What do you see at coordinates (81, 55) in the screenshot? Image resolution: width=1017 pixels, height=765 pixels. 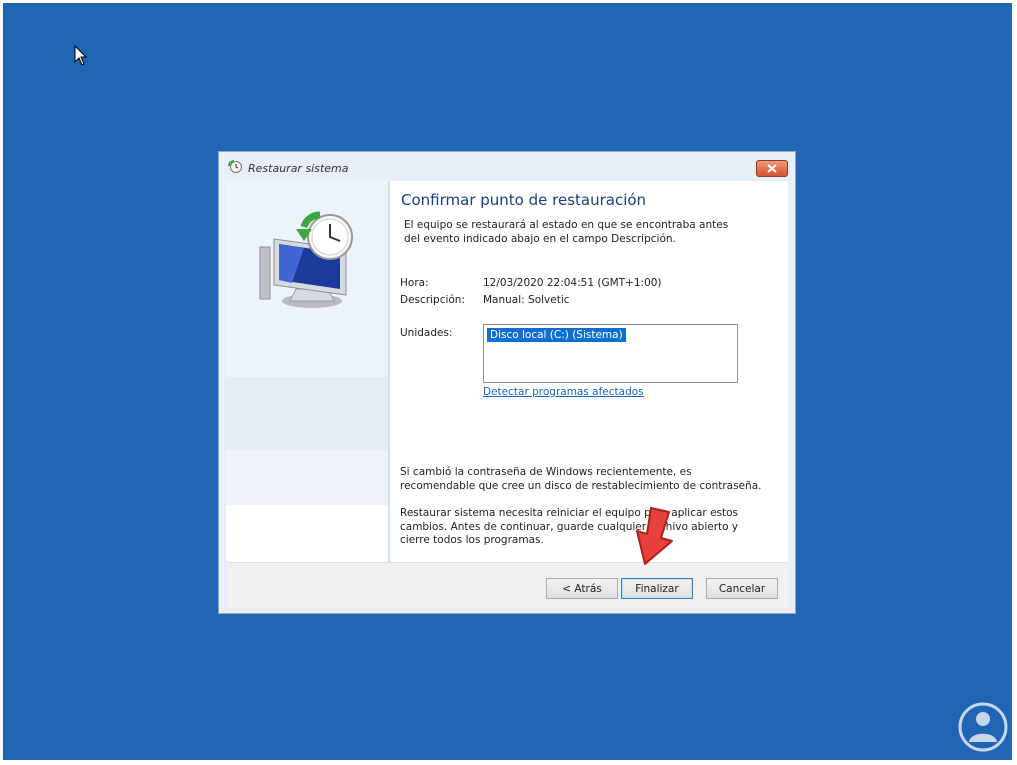 I see `pointer-cursor-icon` at bounding box center [81, 55].